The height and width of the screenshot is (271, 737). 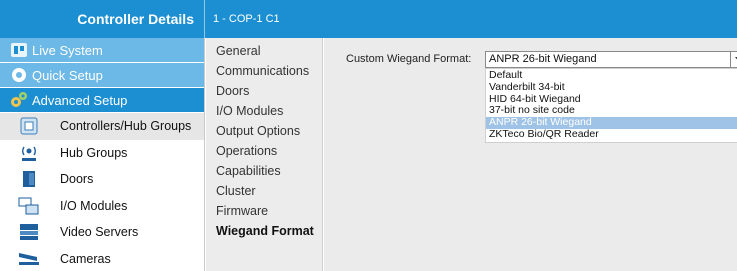 I want to click on menu-item-firmware: Firmware, so click(x=264, y=211).